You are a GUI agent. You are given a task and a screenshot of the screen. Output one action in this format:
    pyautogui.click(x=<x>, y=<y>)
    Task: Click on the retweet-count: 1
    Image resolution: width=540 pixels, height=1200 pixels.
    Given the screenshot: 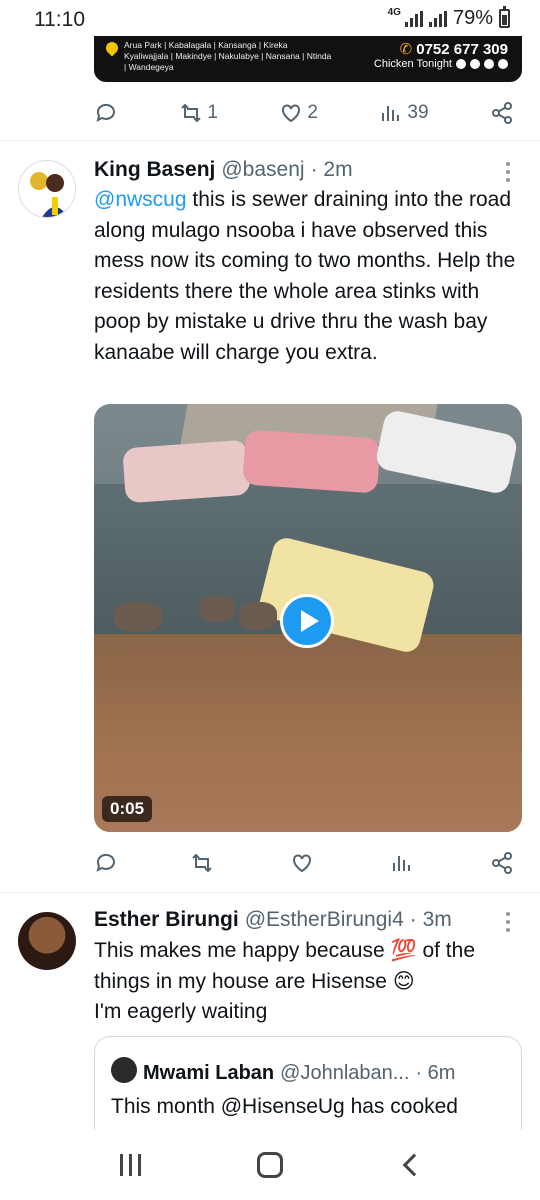 What is the action you would take?
    pyautogui.click(x=212, y=112)
    